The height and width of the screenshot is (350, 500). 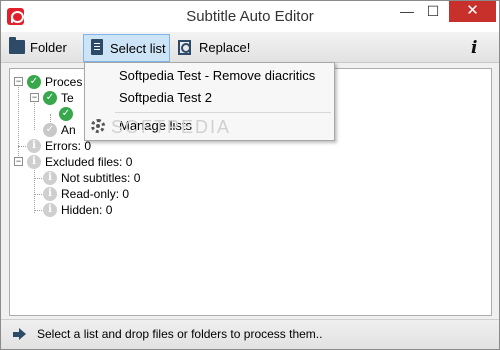 What do you see at coordinates (97, 47) in the screenshot?
I see `list-icon` at bounding box center [97, 47].